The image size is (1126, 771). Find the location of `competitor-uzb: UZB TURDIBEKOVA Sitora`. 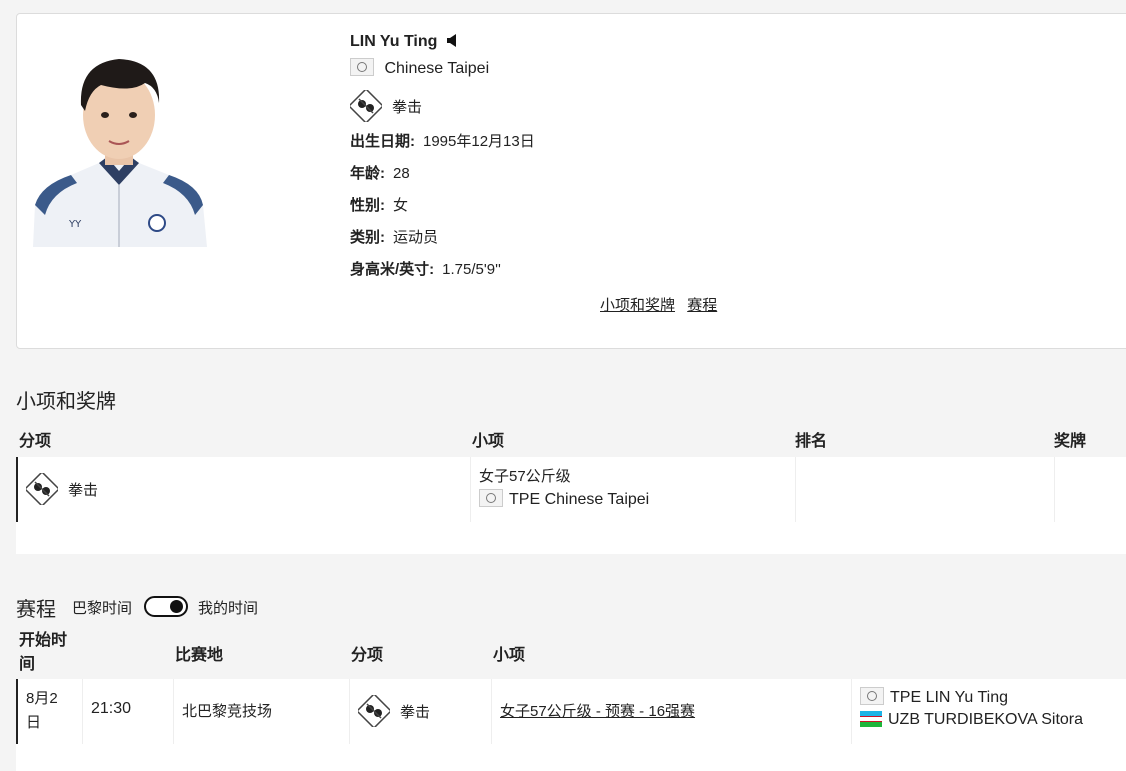

competitor-uzb: UZB TURDIBEKOVA Sitora is located at coordinates (971, 720).